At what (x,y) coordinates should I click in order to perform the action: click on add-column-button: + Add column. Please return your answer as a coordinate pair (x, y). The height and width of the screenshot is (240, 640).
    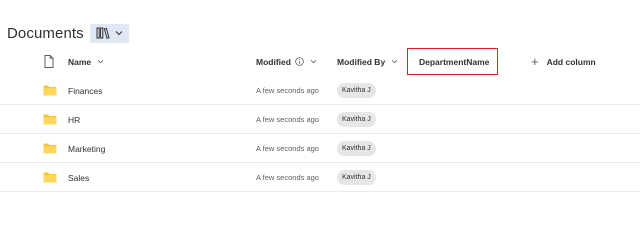
    Looking at the image, I should click on (563, 61).